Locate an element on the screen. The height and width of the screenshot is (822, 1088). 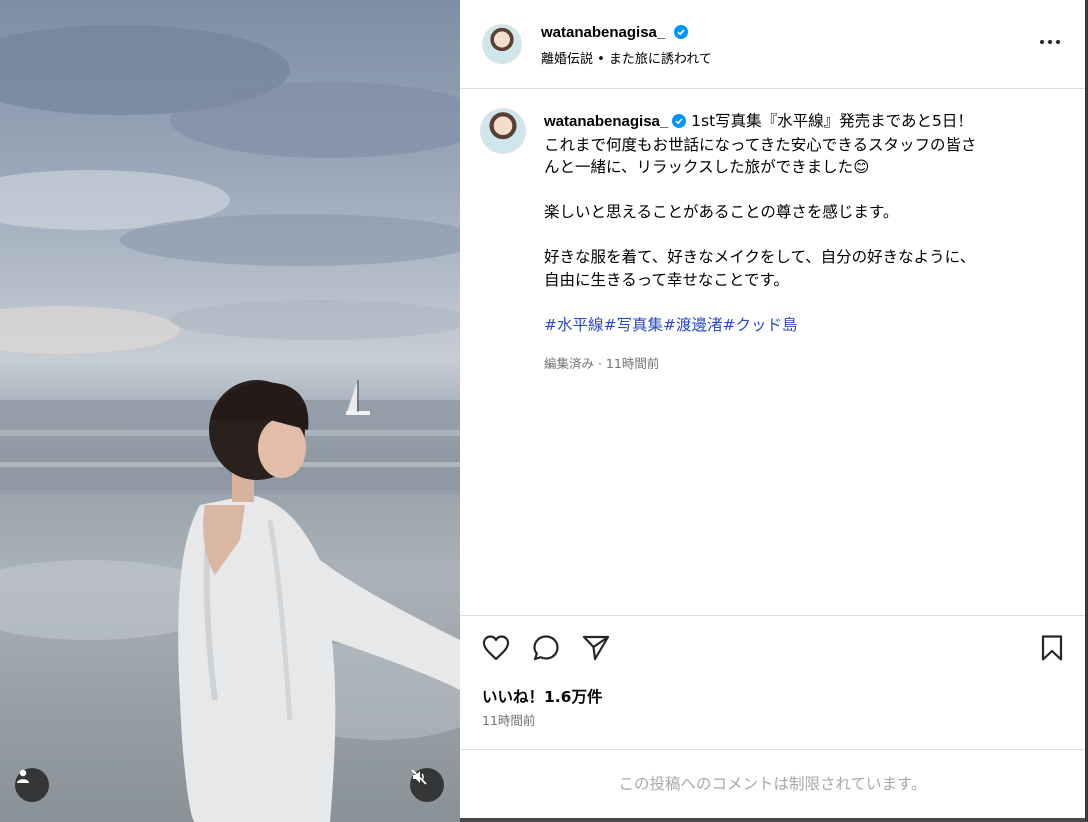
post-timestamp: 11時間前 is located at coordinates (508, 719).